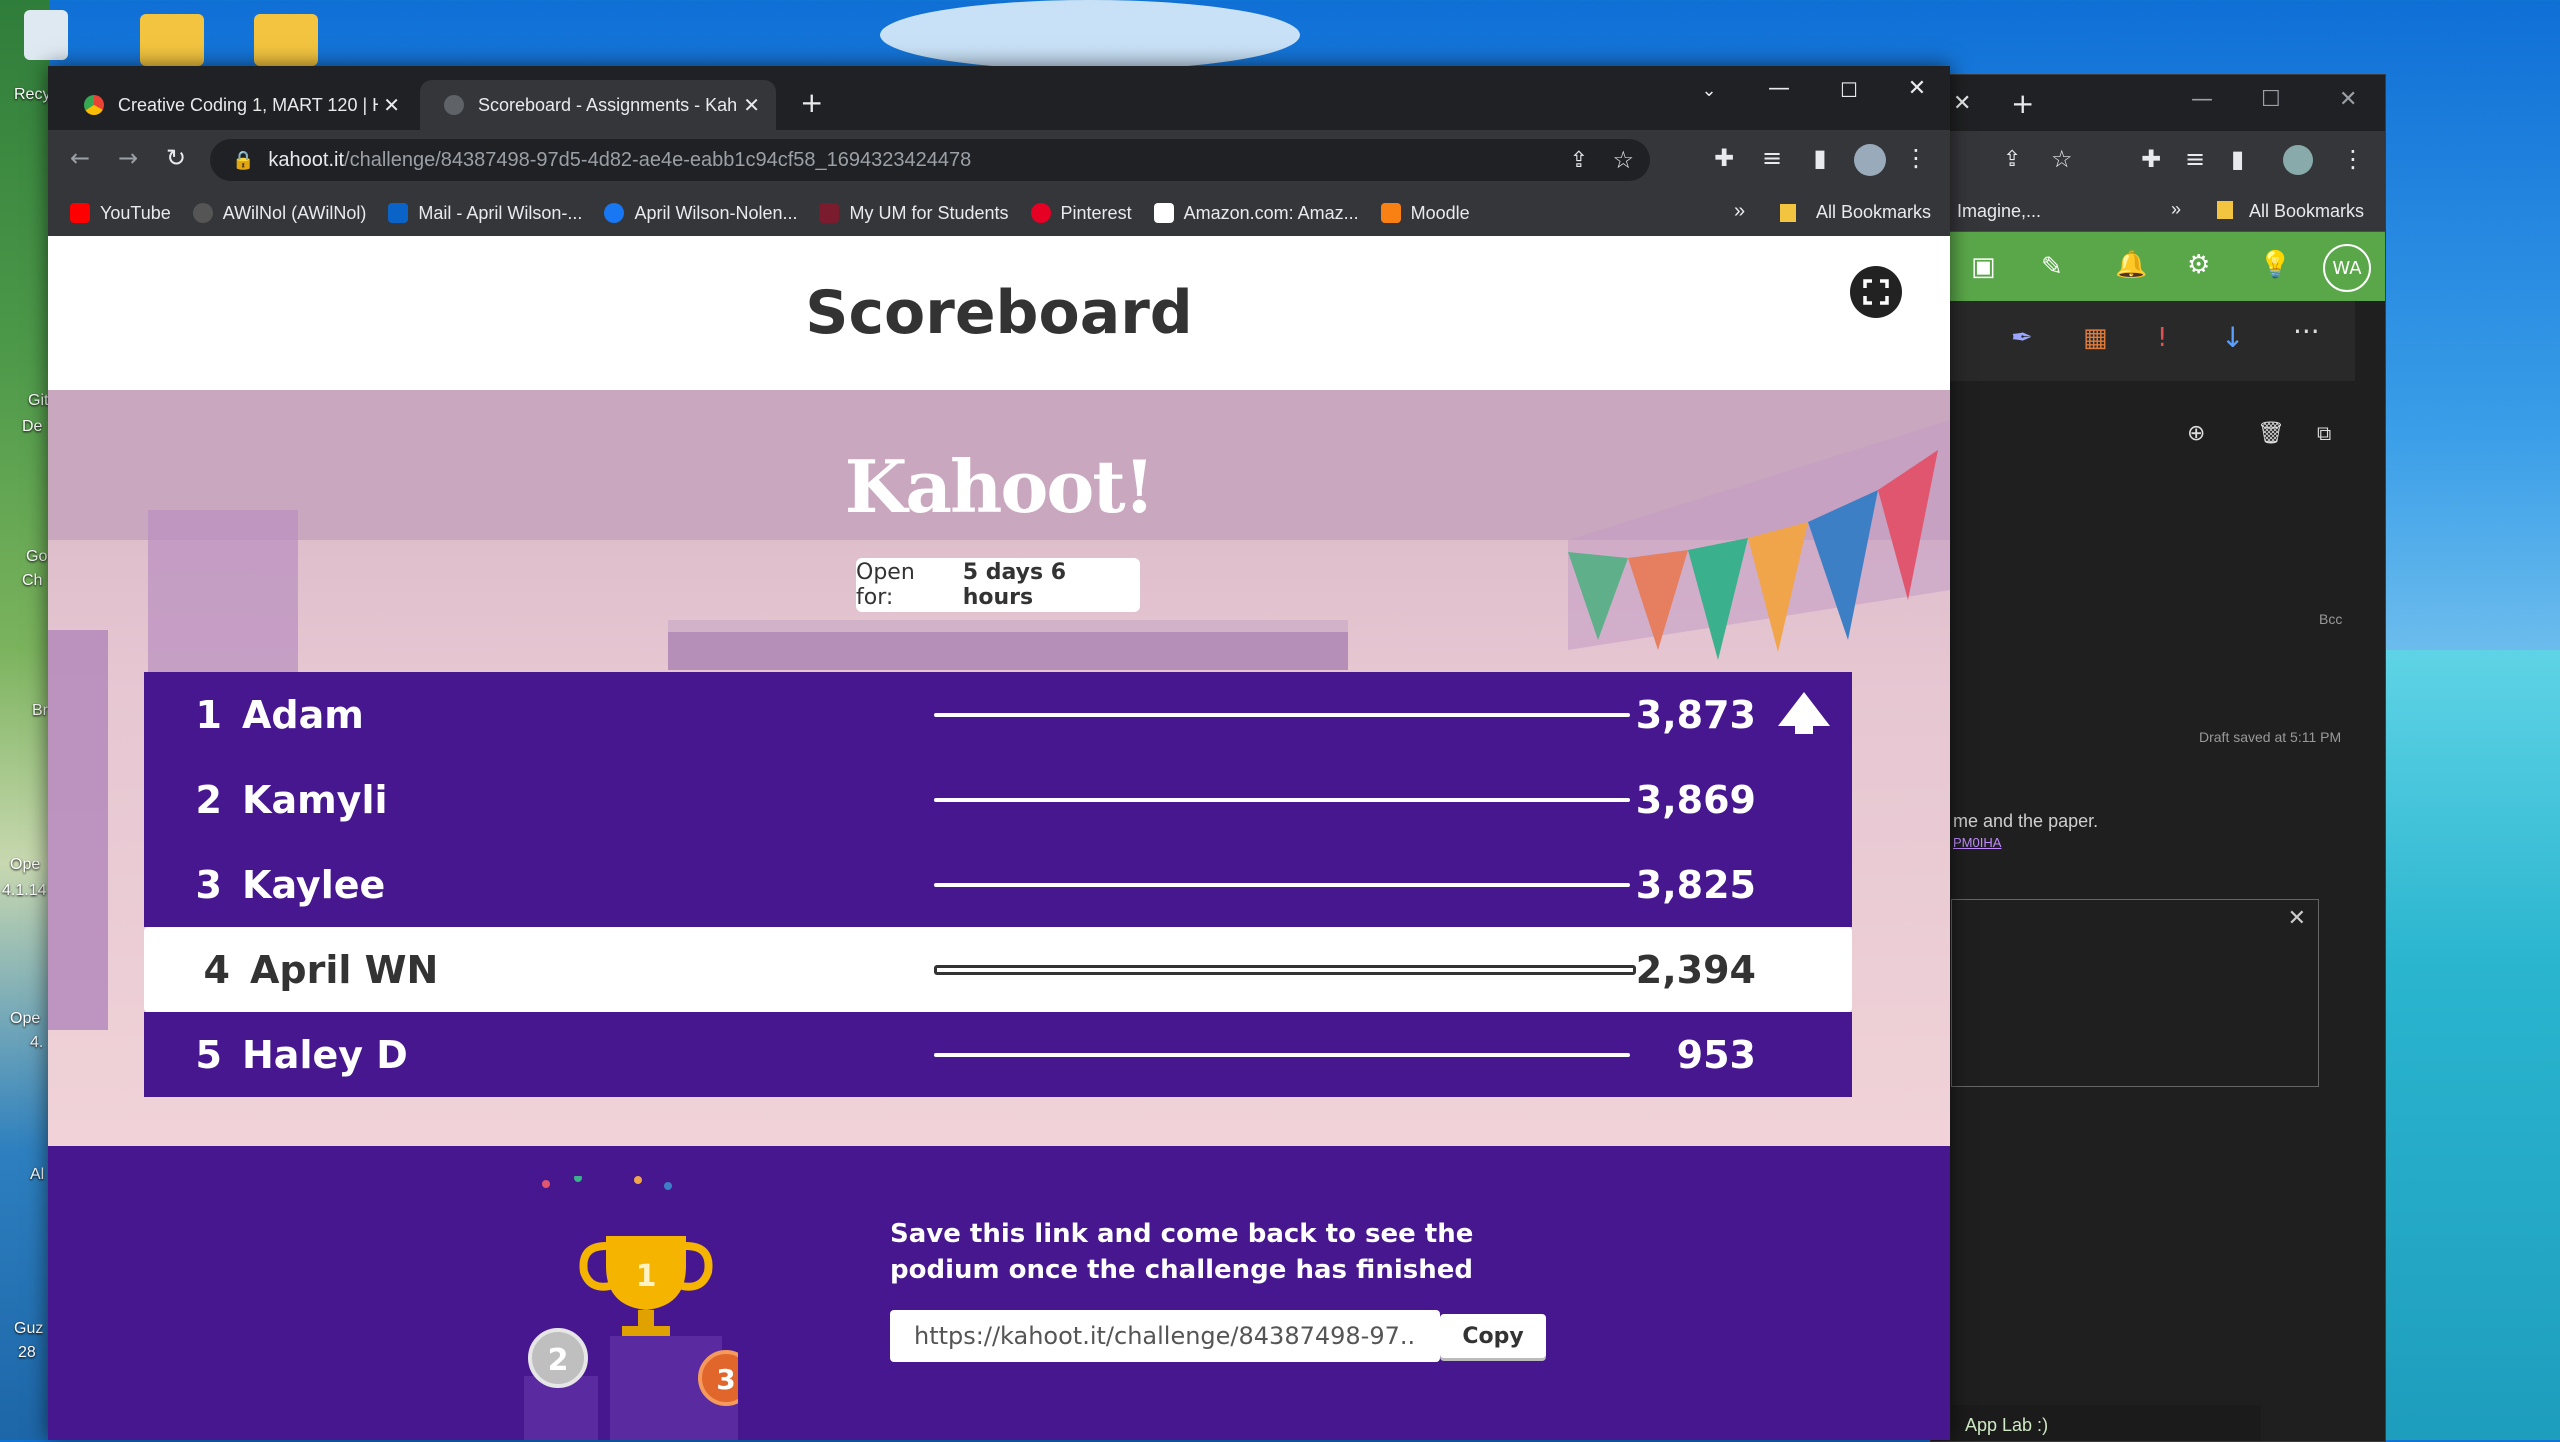 The height and width of the screenshot is (1442, 2560). Describe the element at coordinates (1876, 292) in the screenshot. I see `fullscreen-button` at that location.